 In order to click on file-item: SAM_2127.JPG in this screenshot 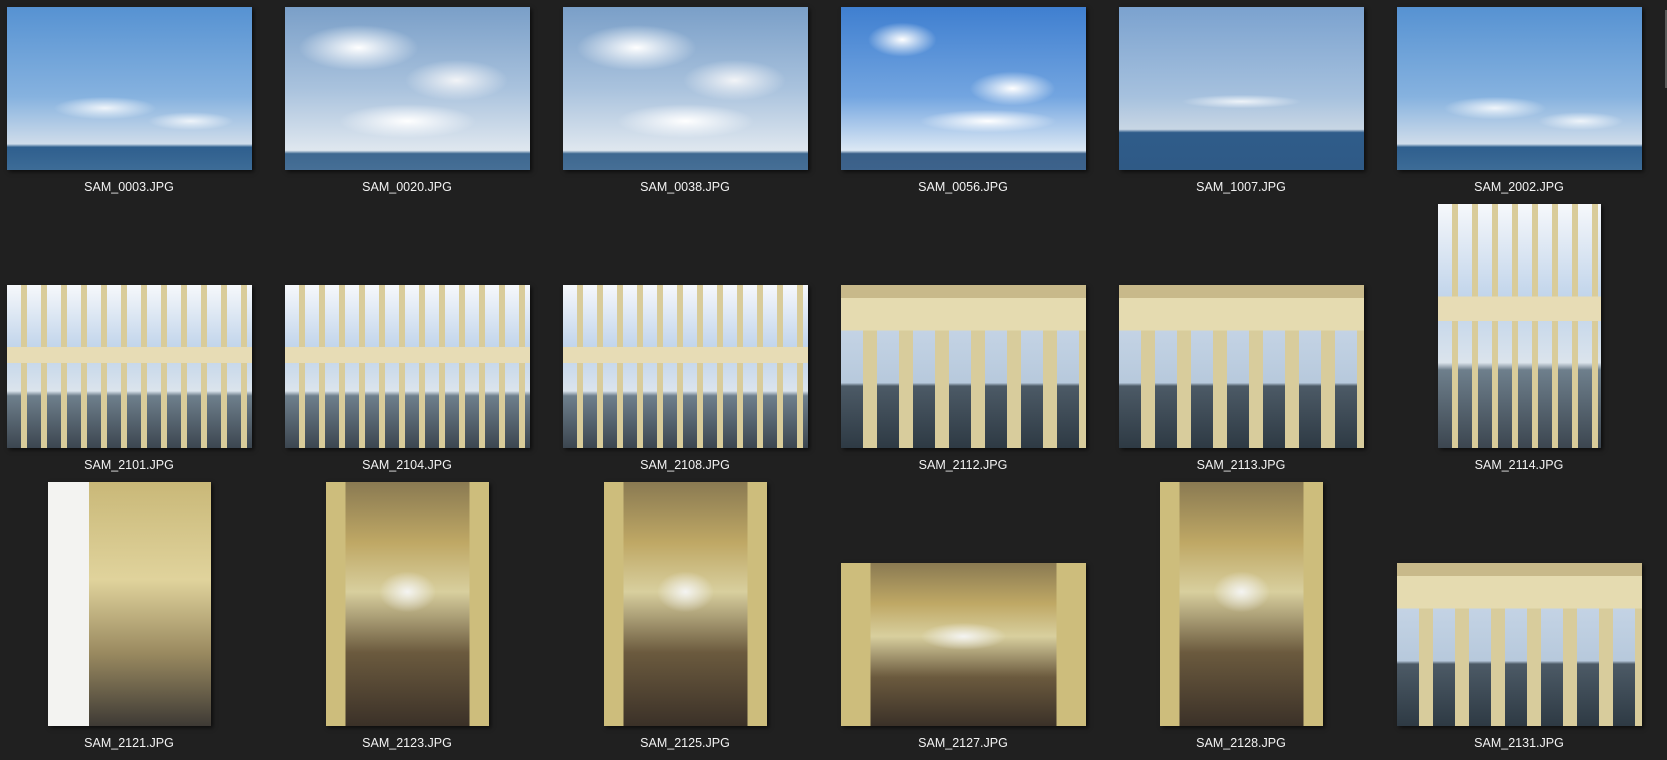, I will do `click(963, 621)`.